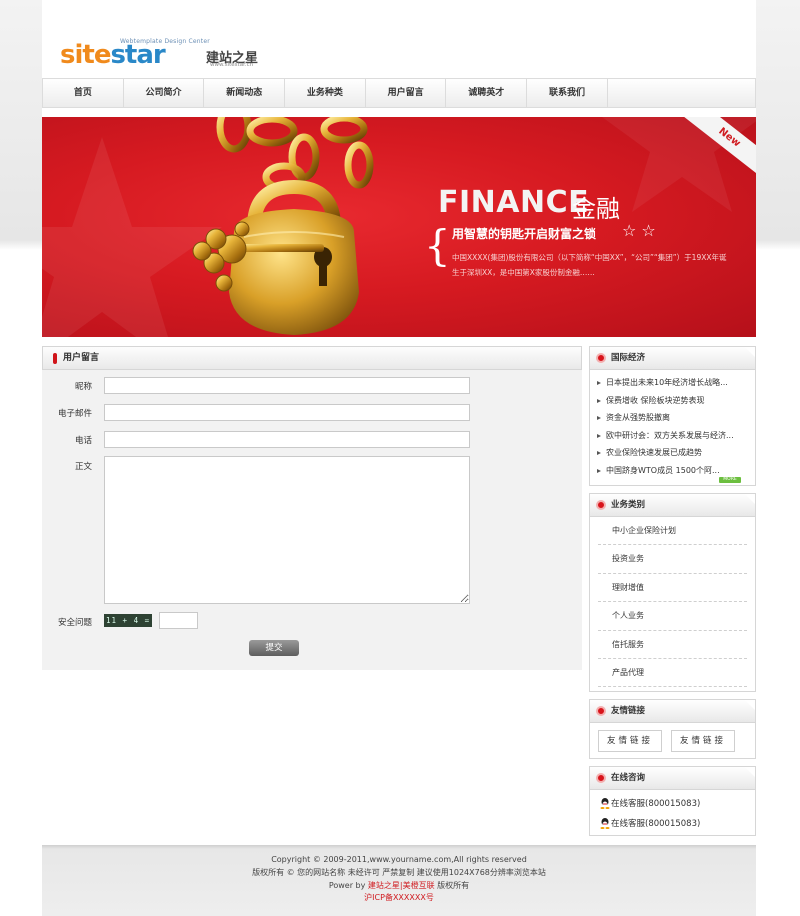 The height and width of the screenshot is (916, 800). What do you see at coordinates (730, 480) in the screenshot?
I see `more-button: MORE` at bounding box center [730, 480].